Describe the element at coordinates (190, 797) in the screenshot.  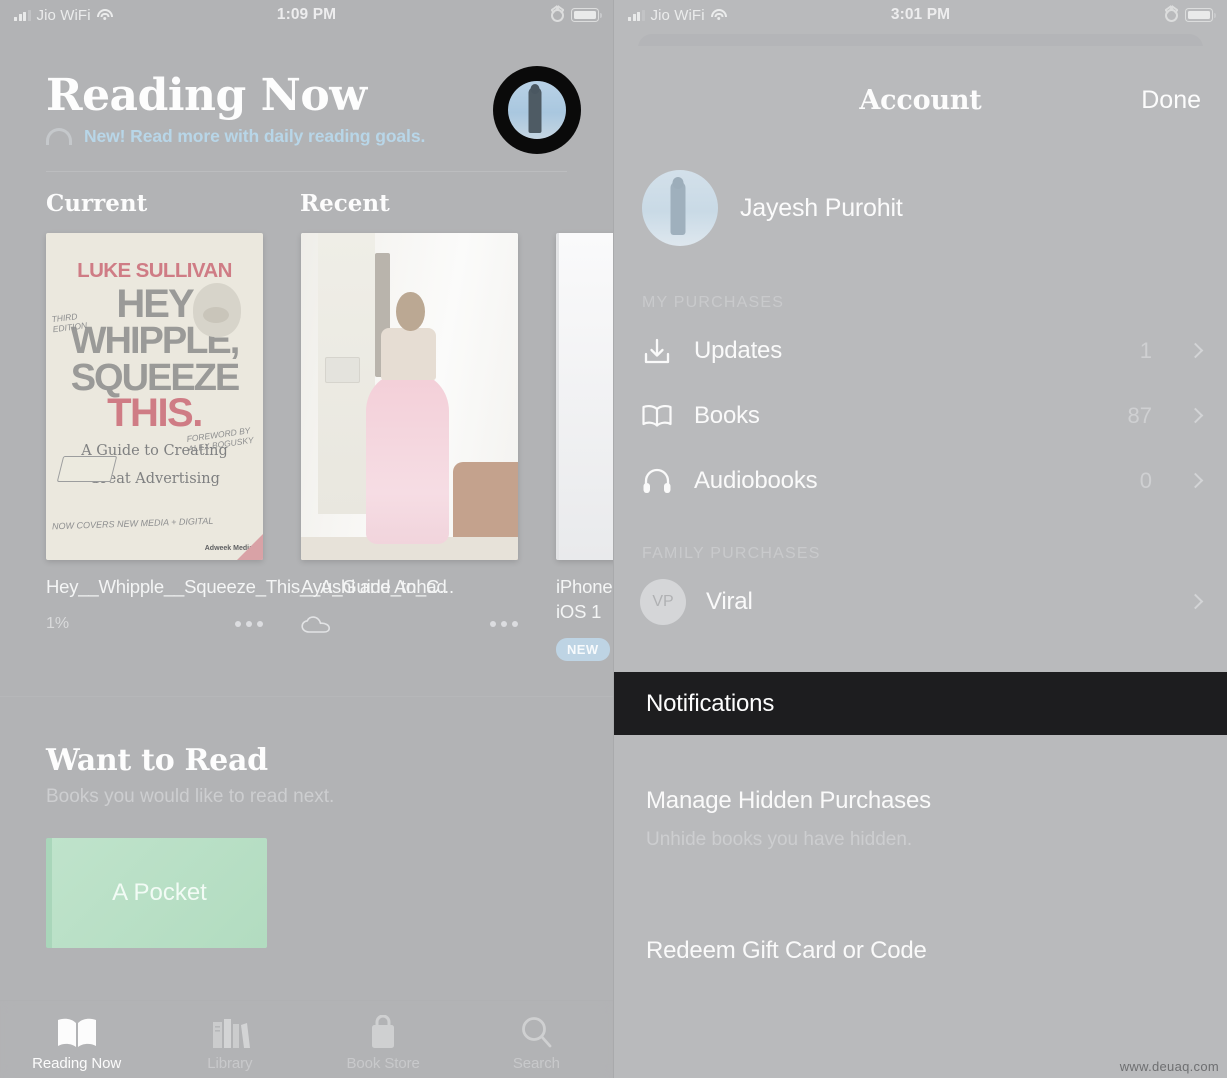
I see `section-subtitle: Books you would like to read next.` at that location.